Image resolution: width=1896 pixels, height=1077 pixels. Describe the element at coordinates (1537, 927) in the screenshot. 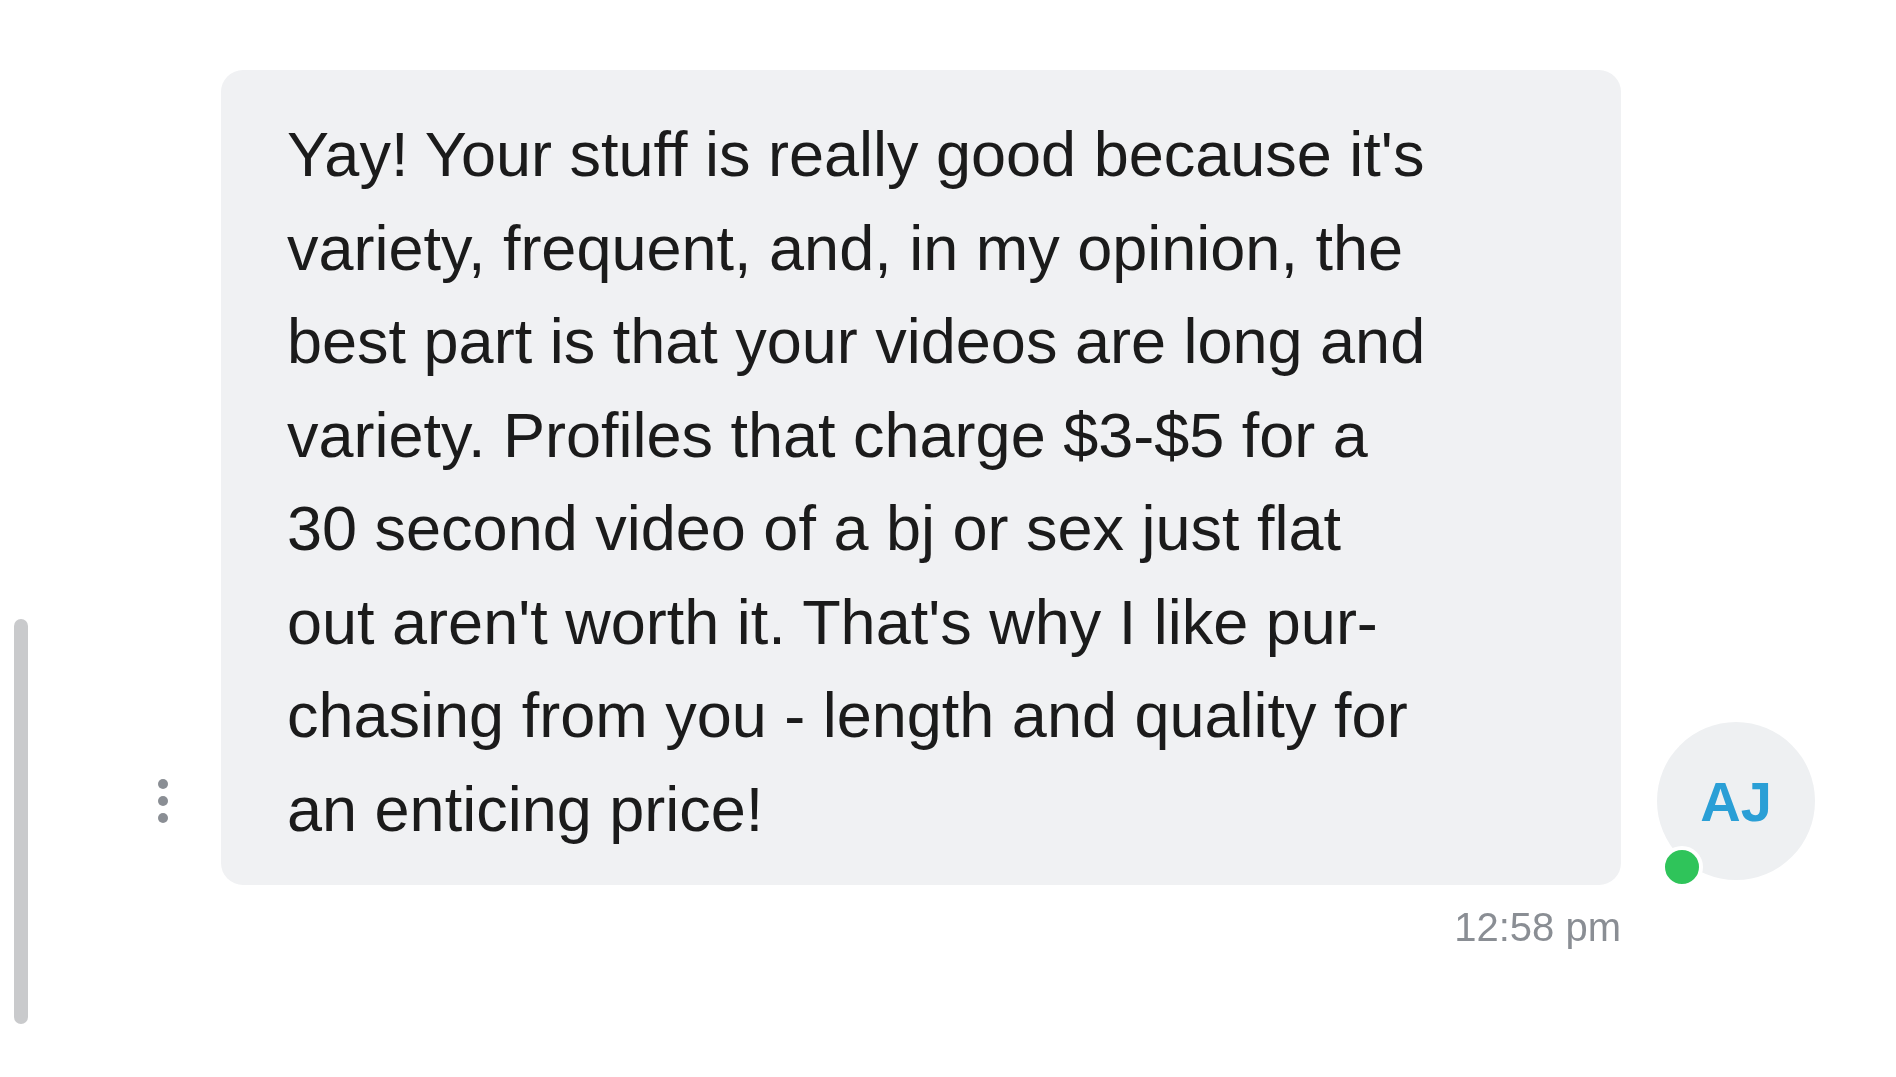

I see `message-time: 12:58 pm` at that location.